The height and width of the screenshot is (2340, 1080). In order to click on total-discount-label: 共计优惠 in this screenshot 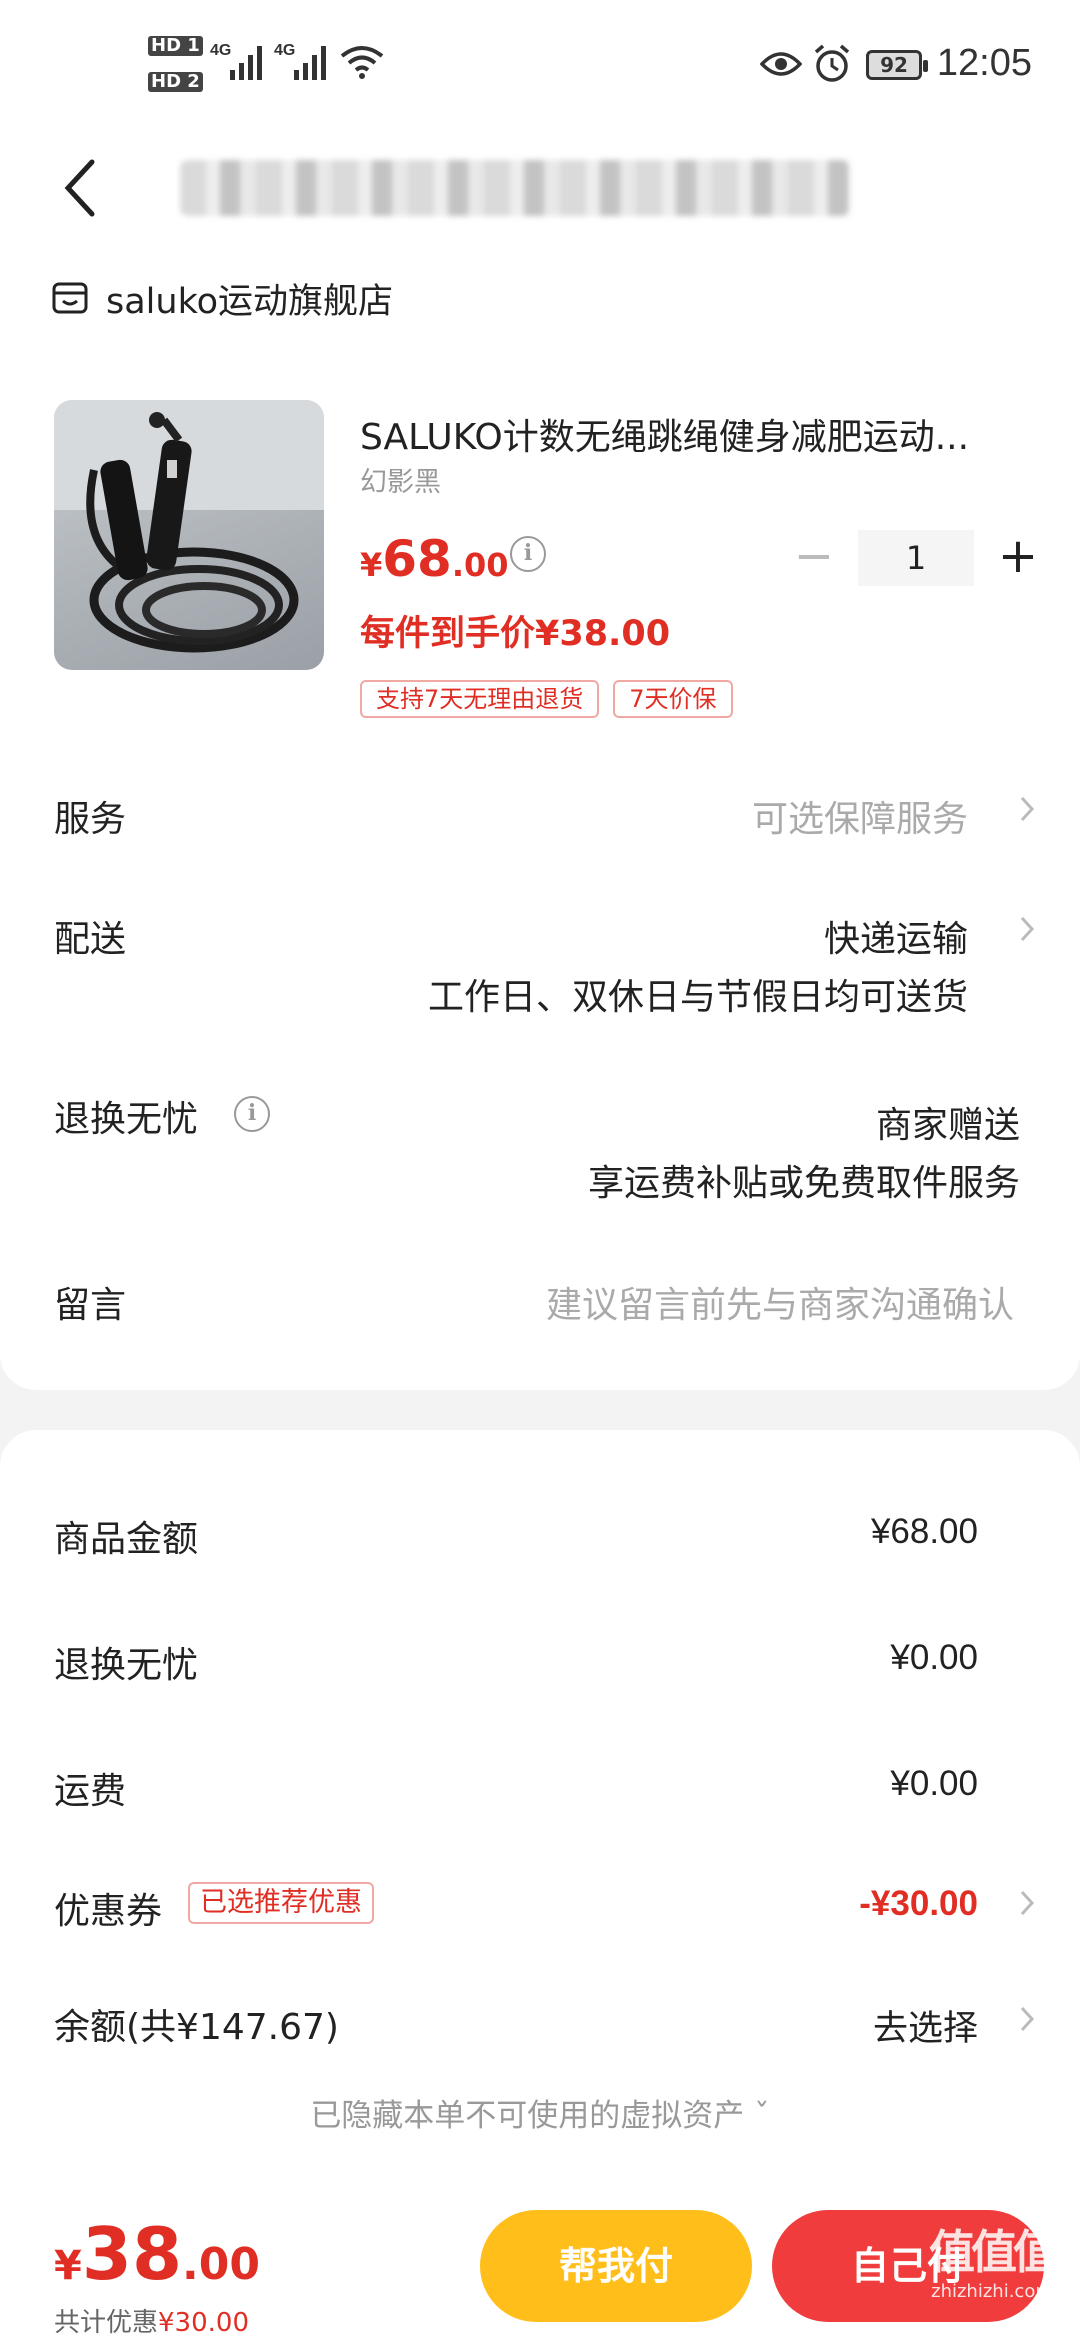, I will do `click(106, 2323)`.